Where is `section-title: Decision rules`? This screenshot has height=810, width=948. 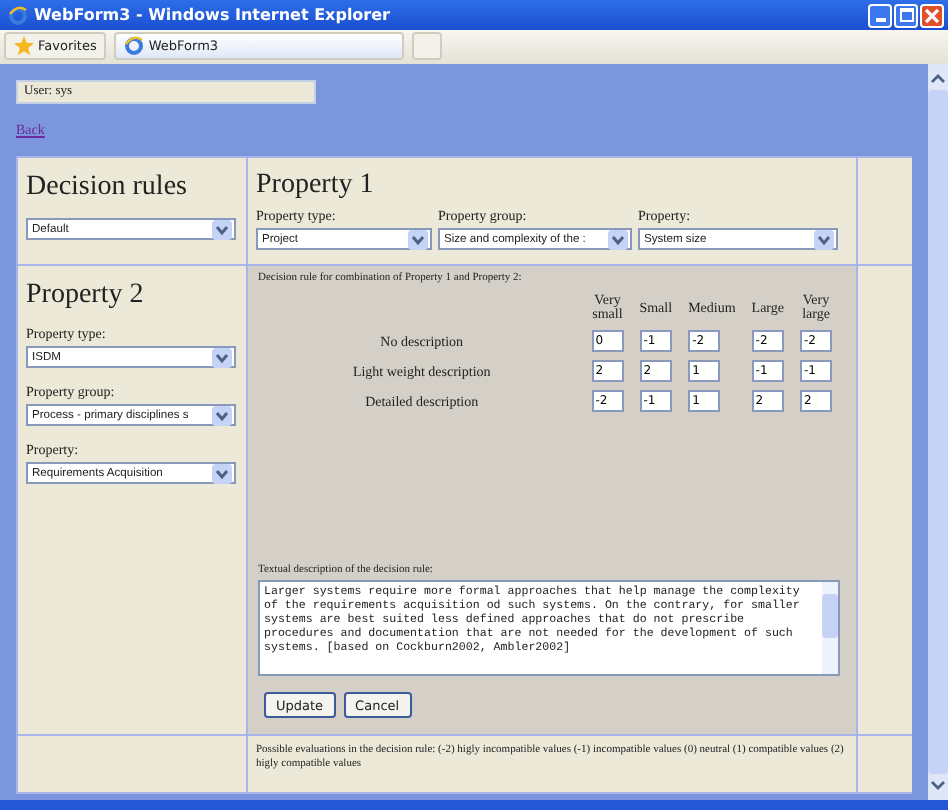
section-title: Decision rules is located at coordinates (107, 188).